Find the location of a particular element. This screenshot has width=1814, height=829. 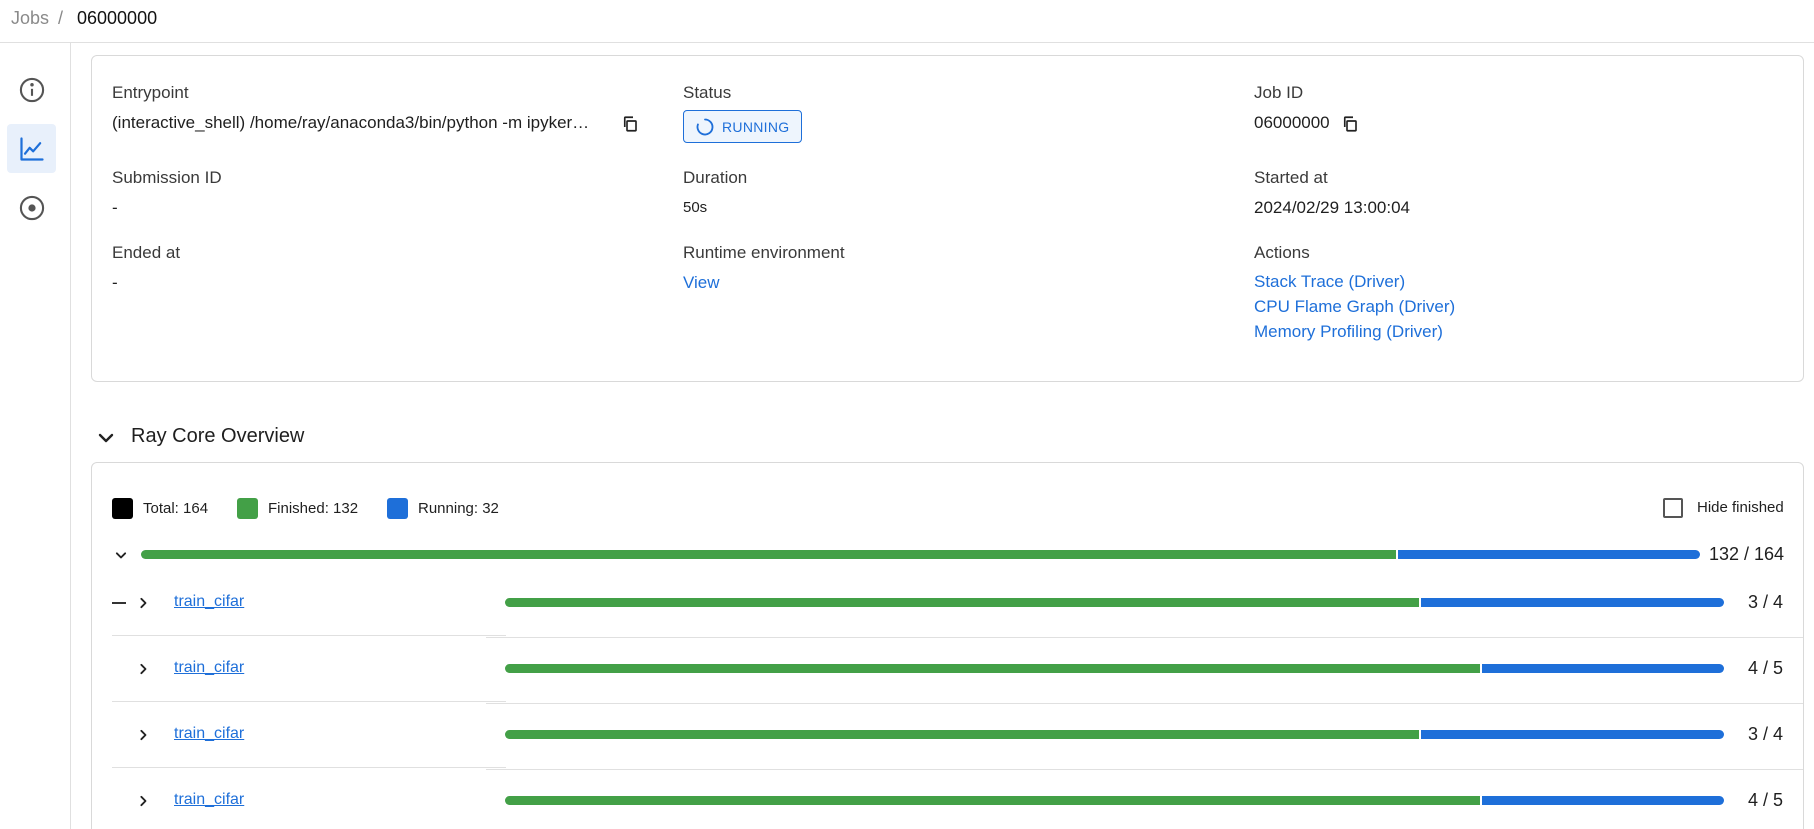

legend-finished-text: Finished: 132 is located at coordinates (313, 508).